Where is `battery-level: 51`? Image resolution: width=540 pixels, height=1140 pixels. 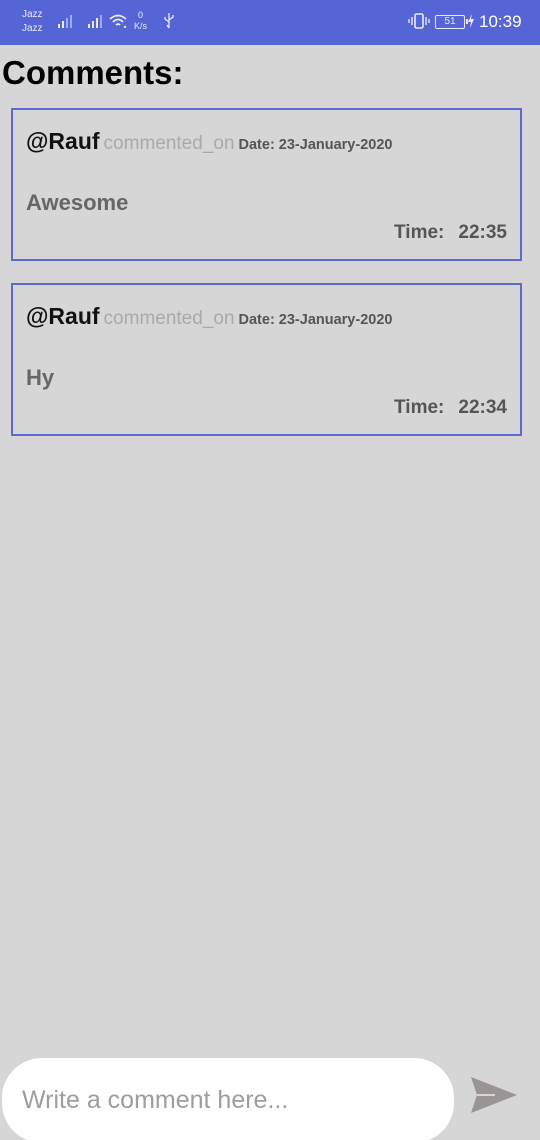
battery-level: 51 is located at coordinates (450, 21).